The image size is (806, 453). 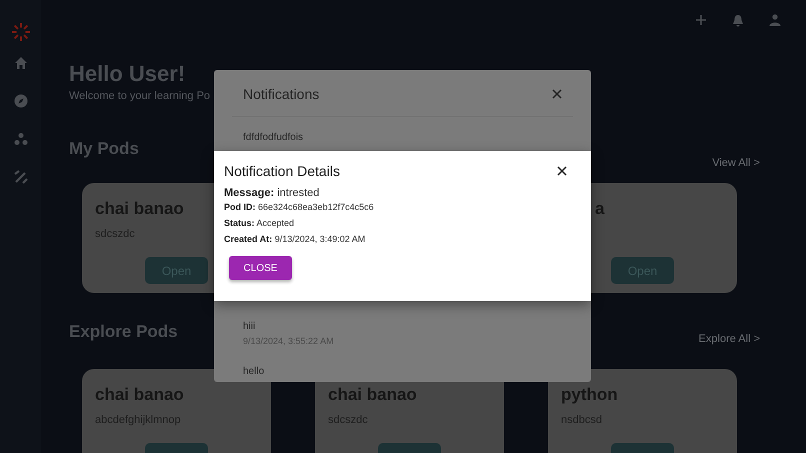 I want to click on dialog-title: Notifications, so click(x=281, y=94).